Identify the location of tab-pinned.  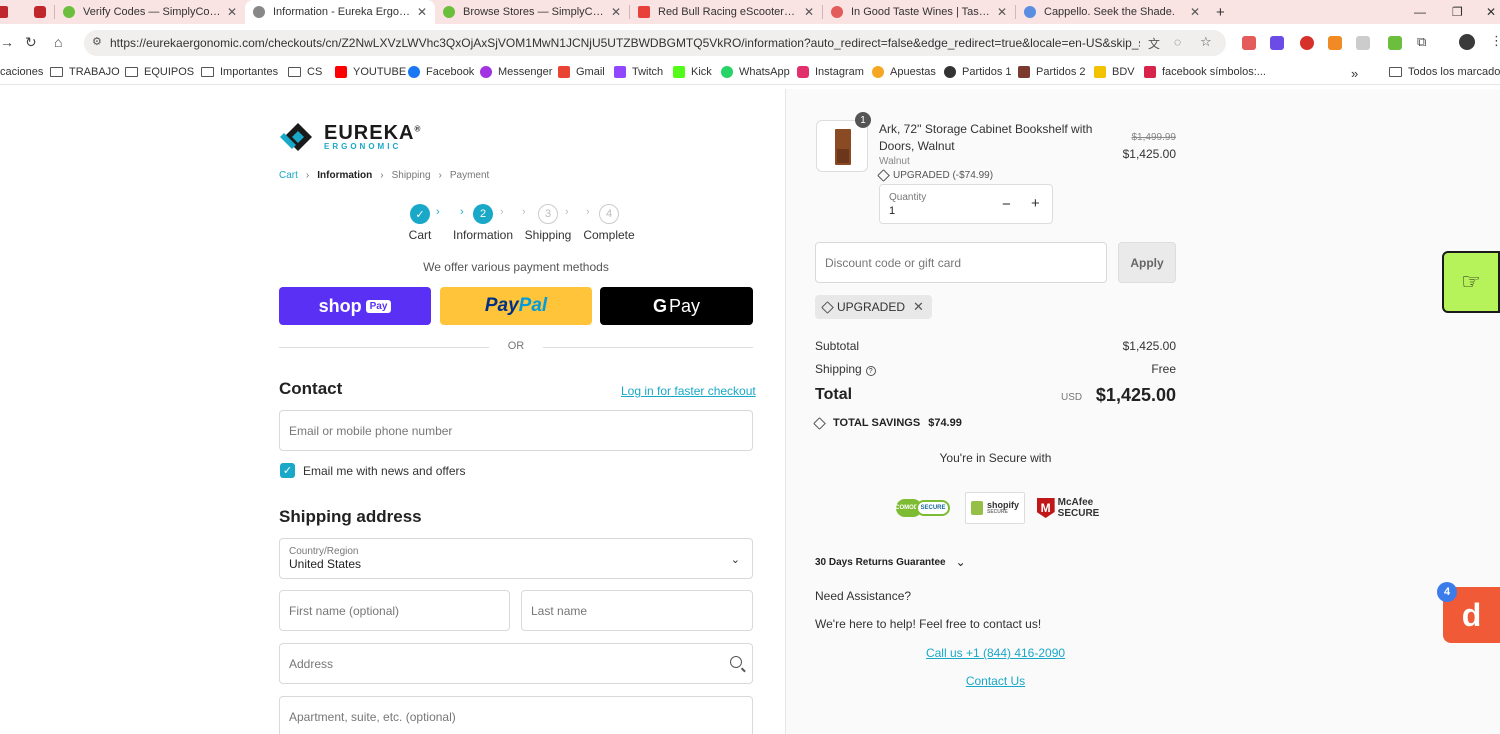
(13, 12).